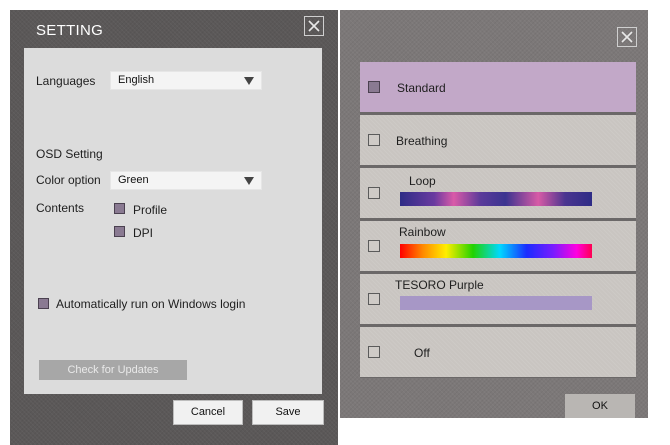 The width and height of the screenshot is (670, 445). What do you see at coordinates (422, 232) in the screenshot?
I see `mode-label: Rainbow` at bounding box center [422, 232].